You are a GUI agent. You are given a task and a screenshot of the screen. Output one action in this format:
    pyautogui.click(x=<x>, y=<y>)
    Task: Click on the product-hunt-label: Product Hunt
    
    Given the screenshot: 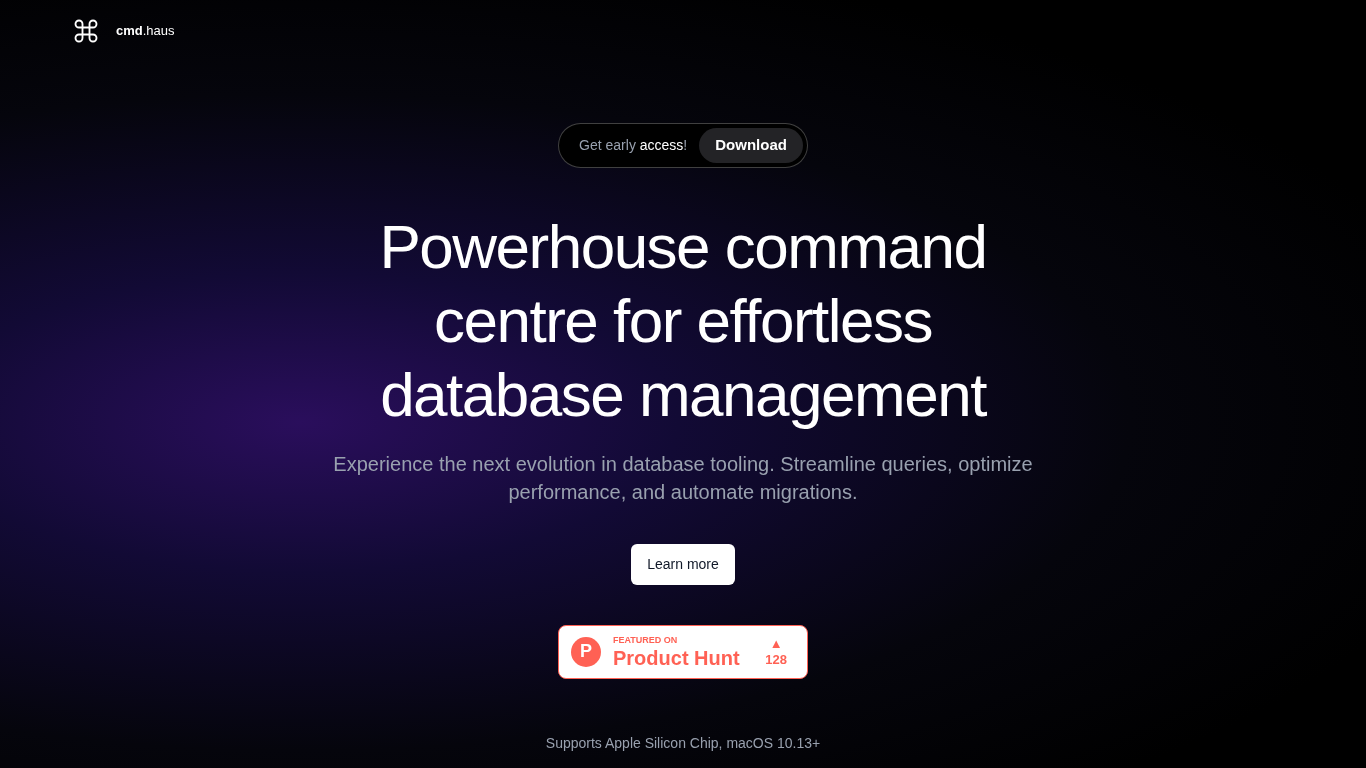 What is the action you would take?
    pyautogui.click(x=676, y=657)
    